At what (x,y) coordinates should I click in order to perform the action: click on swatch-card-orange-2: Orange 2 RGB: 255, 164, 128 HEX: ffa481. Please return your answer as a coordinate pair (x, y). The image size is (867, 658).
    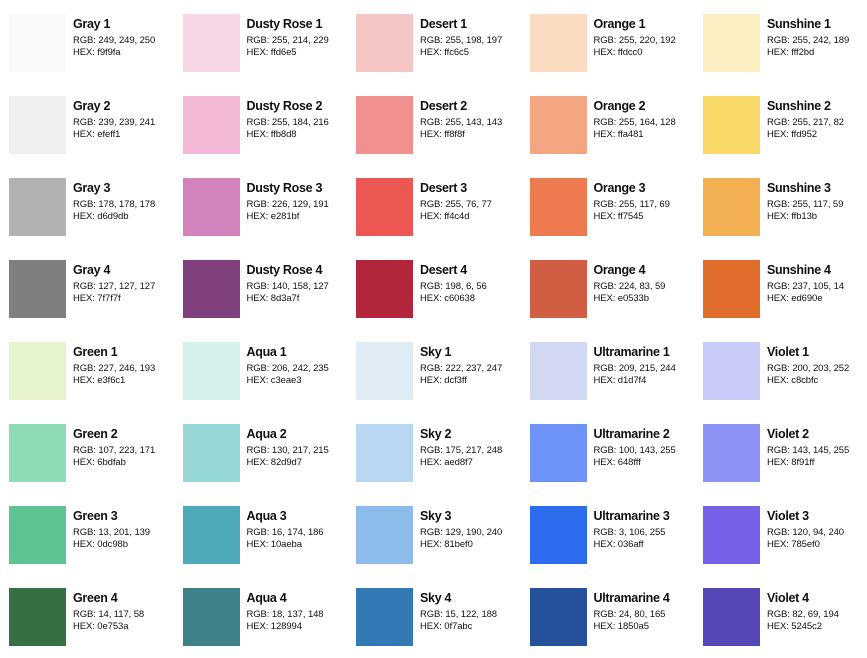
    Looking at the image, I should click on (616, 137).